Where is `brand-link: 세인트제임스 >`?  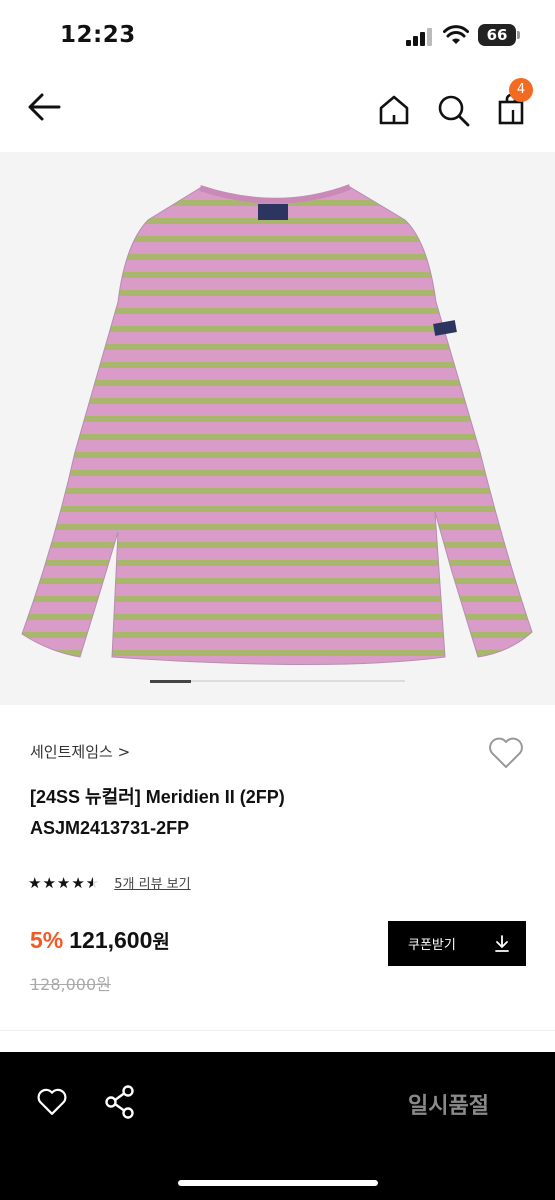
brand-link: 세인트제임스 > is located at coordinates (80, 751).